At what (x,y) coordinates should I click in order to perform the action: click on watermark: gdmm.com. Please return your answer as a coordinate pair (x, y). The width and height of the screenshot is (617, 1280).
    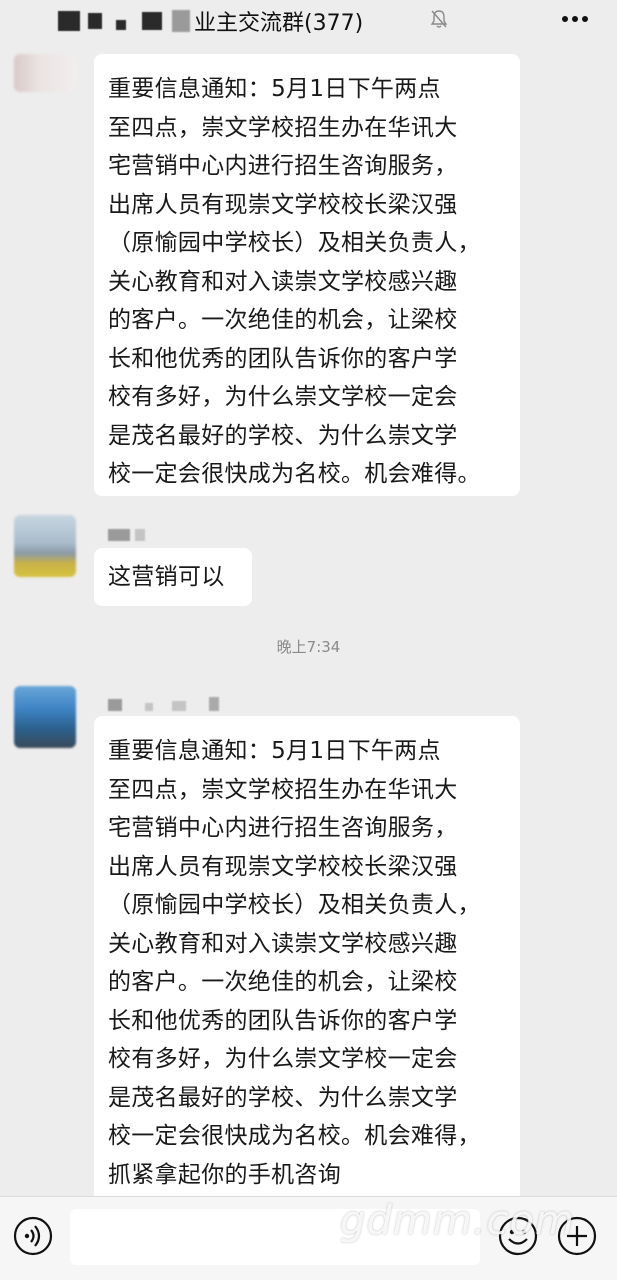
    Looking at the image, I should click on (457, 1221).